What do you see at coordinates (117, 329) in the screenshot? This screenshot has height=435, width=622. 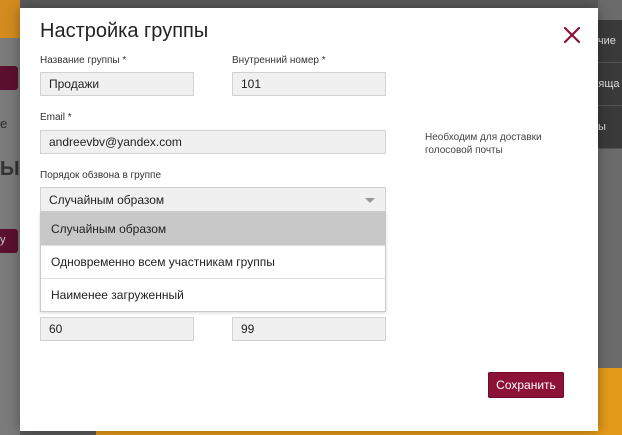 I see `field-a-input: 60` at bounding box center [117, 329].